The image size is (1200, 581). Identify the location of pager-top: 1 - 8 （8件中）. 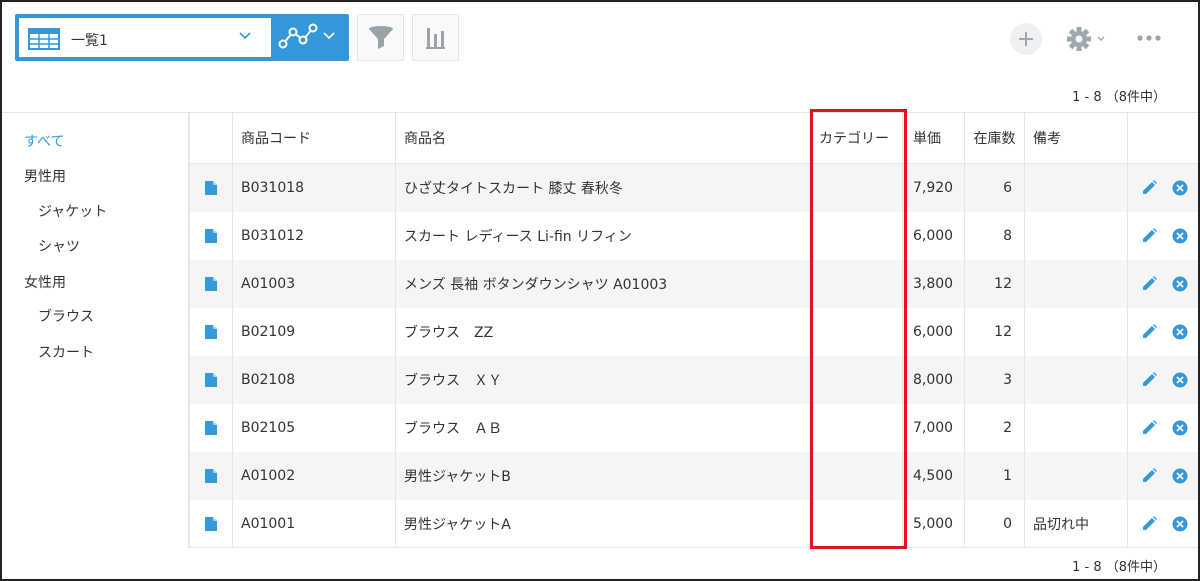
(1119, 97).